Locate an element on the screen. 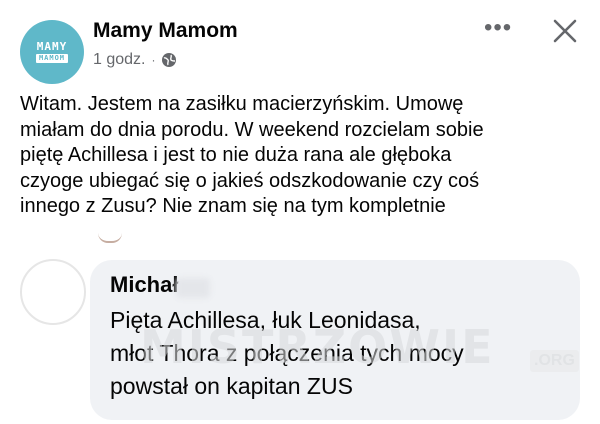 The image size is (600, 424). page-name-link: Mamy Mamom is located at coordinates (165, 31).